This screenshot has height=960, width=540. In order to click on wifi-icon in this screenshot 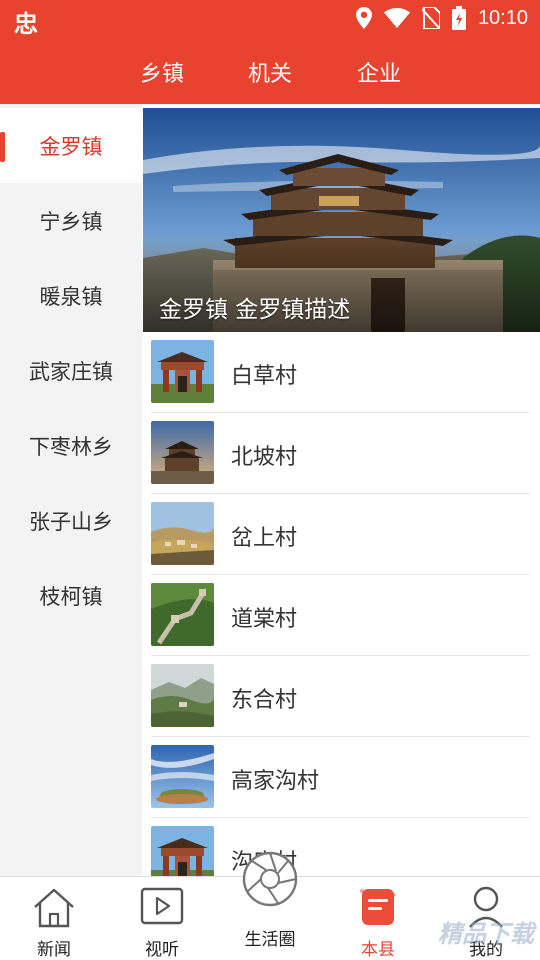, I will do `click(396, 18)`.